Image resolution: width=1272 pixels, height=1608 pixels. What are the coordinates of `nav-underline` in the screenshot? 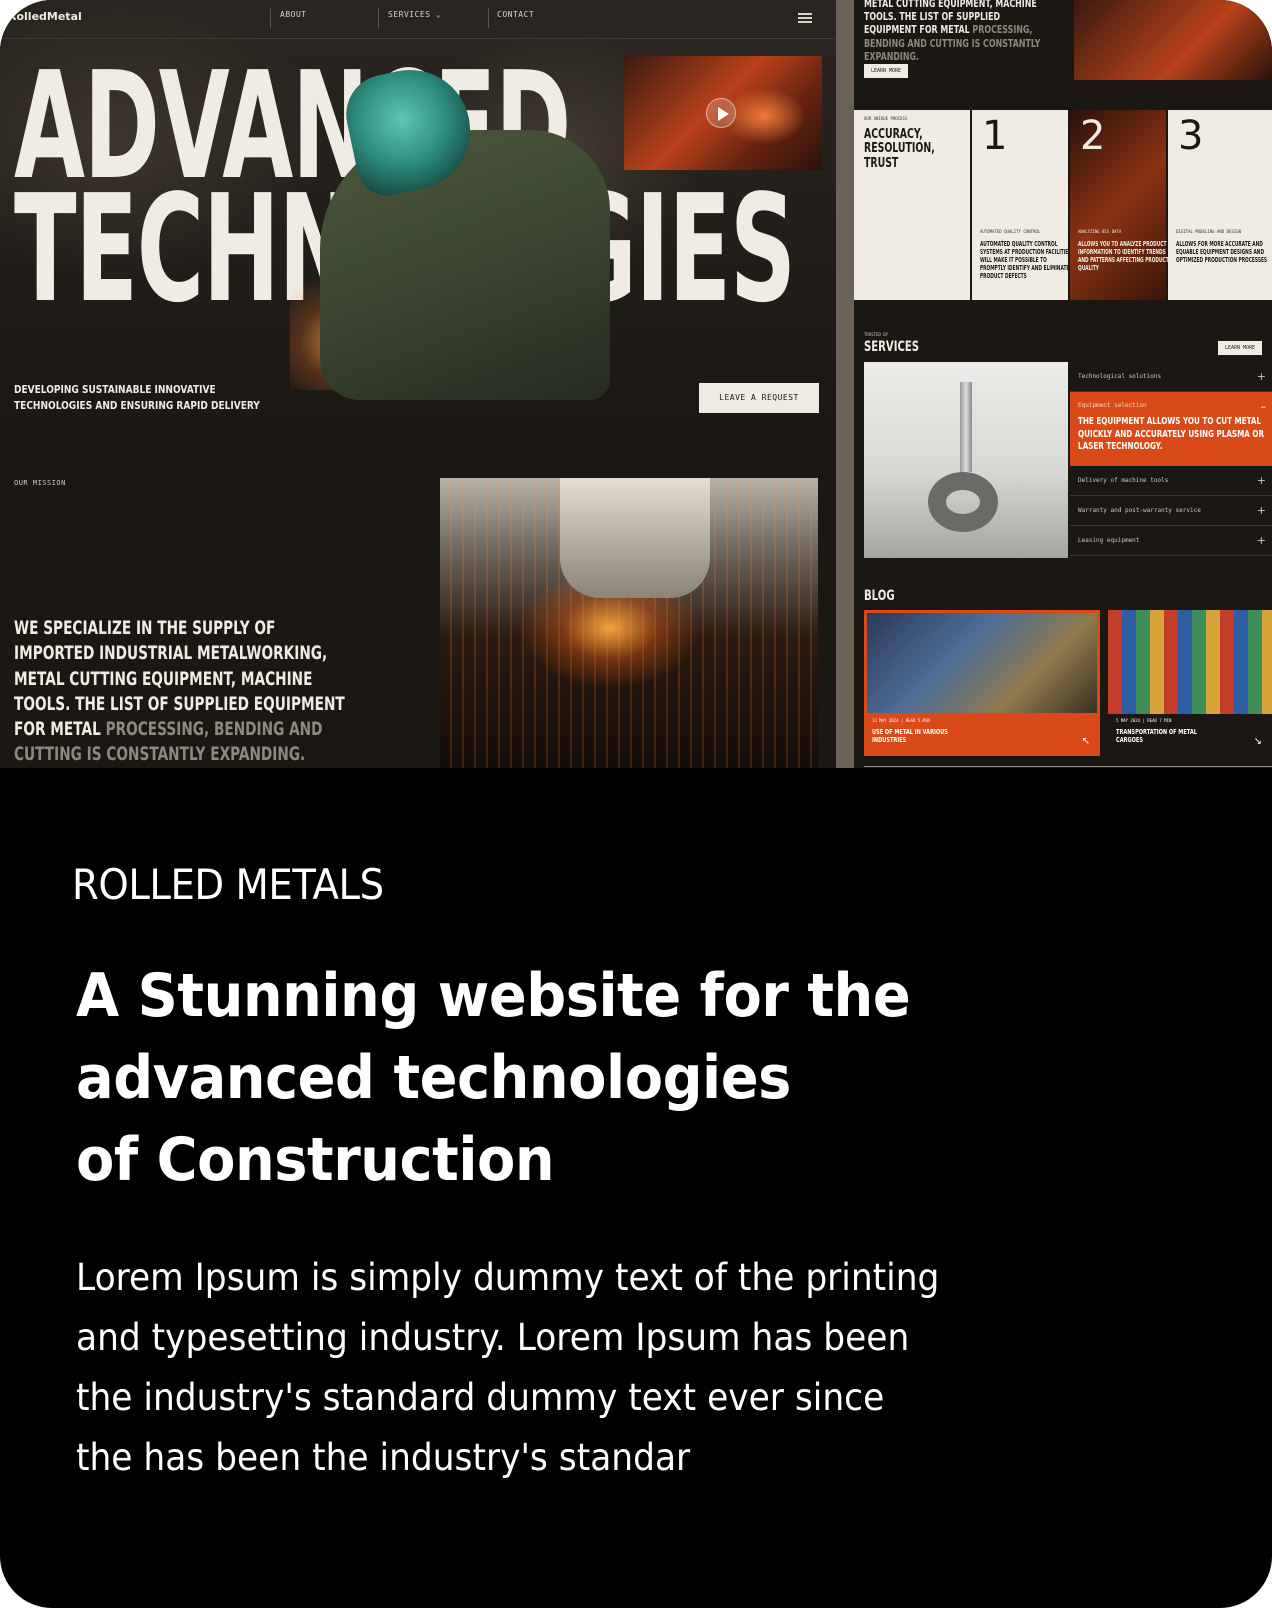 It's located at (418, 38).